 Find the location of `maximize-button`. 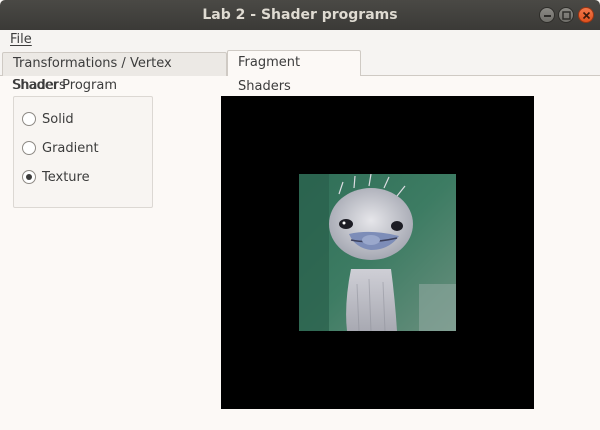

maximize-button is located at coordinates (566, 15).